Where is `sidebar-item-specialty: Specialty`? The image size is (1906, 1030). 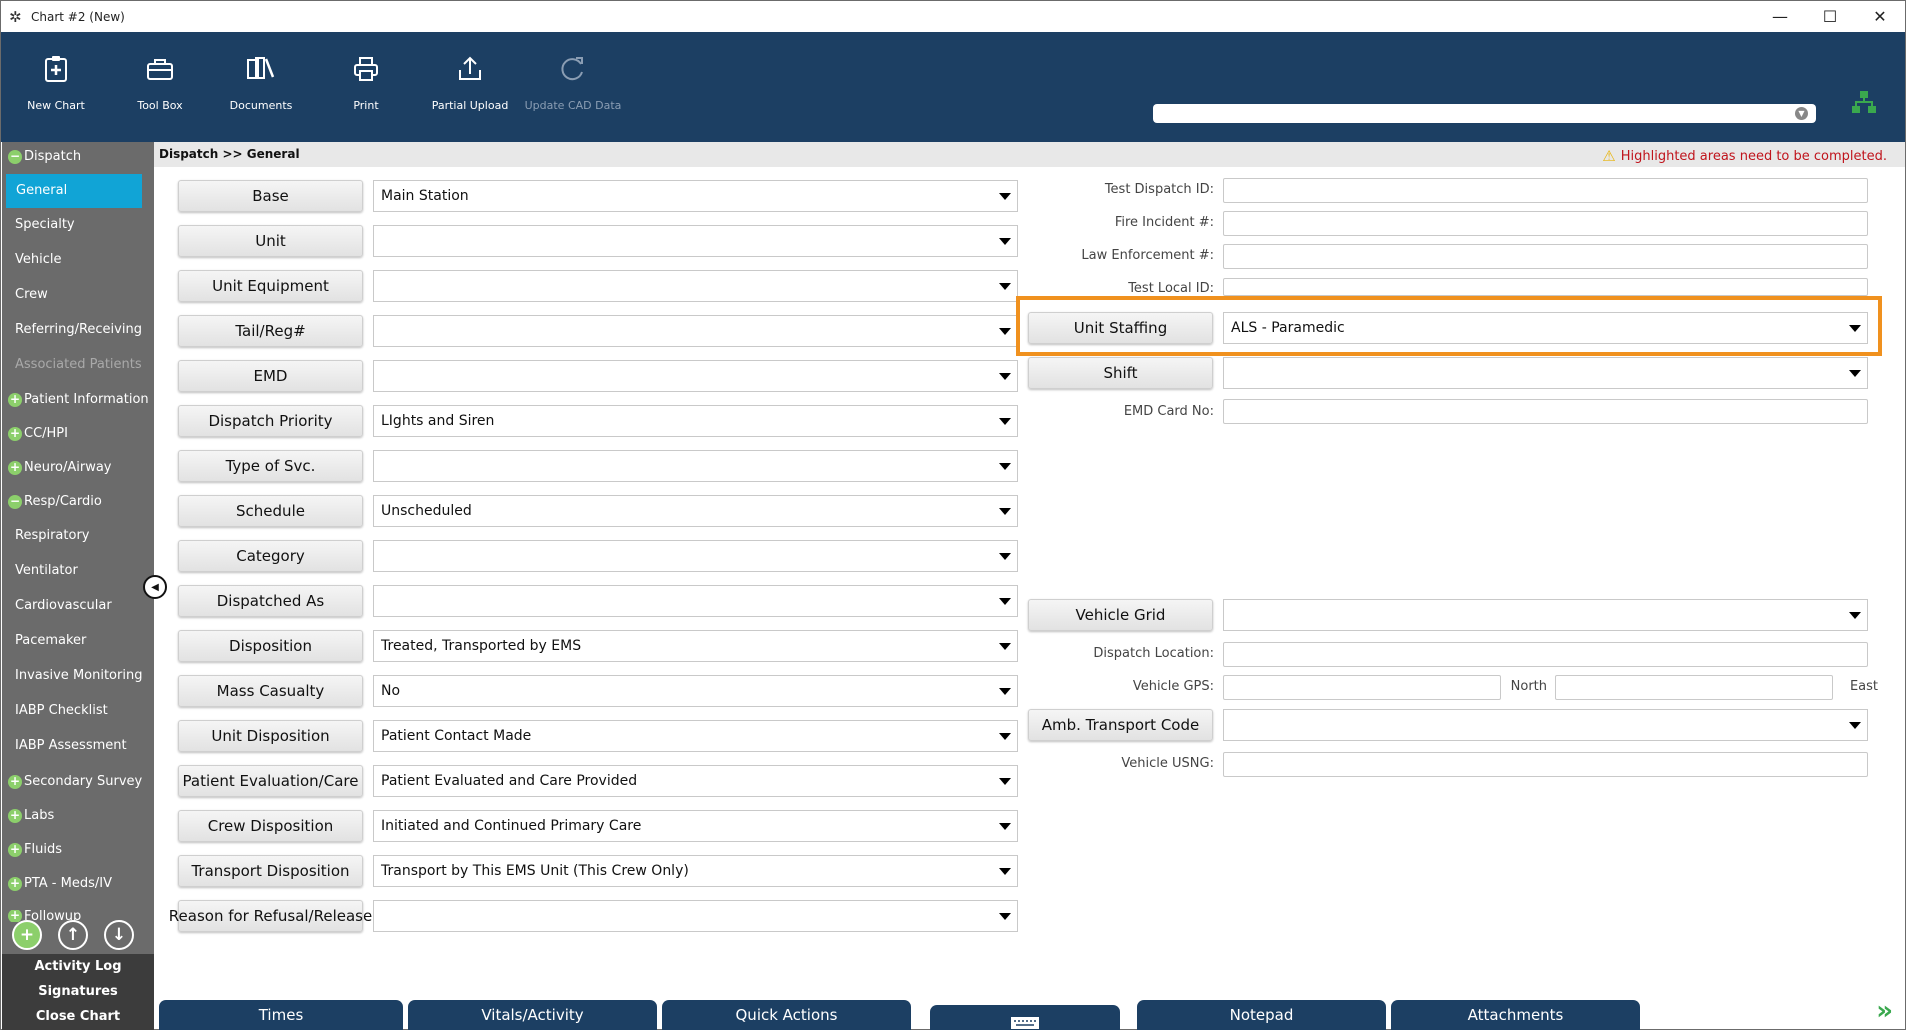
sidebar-item-specialty: Specialty is located at coordinates (78, 224).